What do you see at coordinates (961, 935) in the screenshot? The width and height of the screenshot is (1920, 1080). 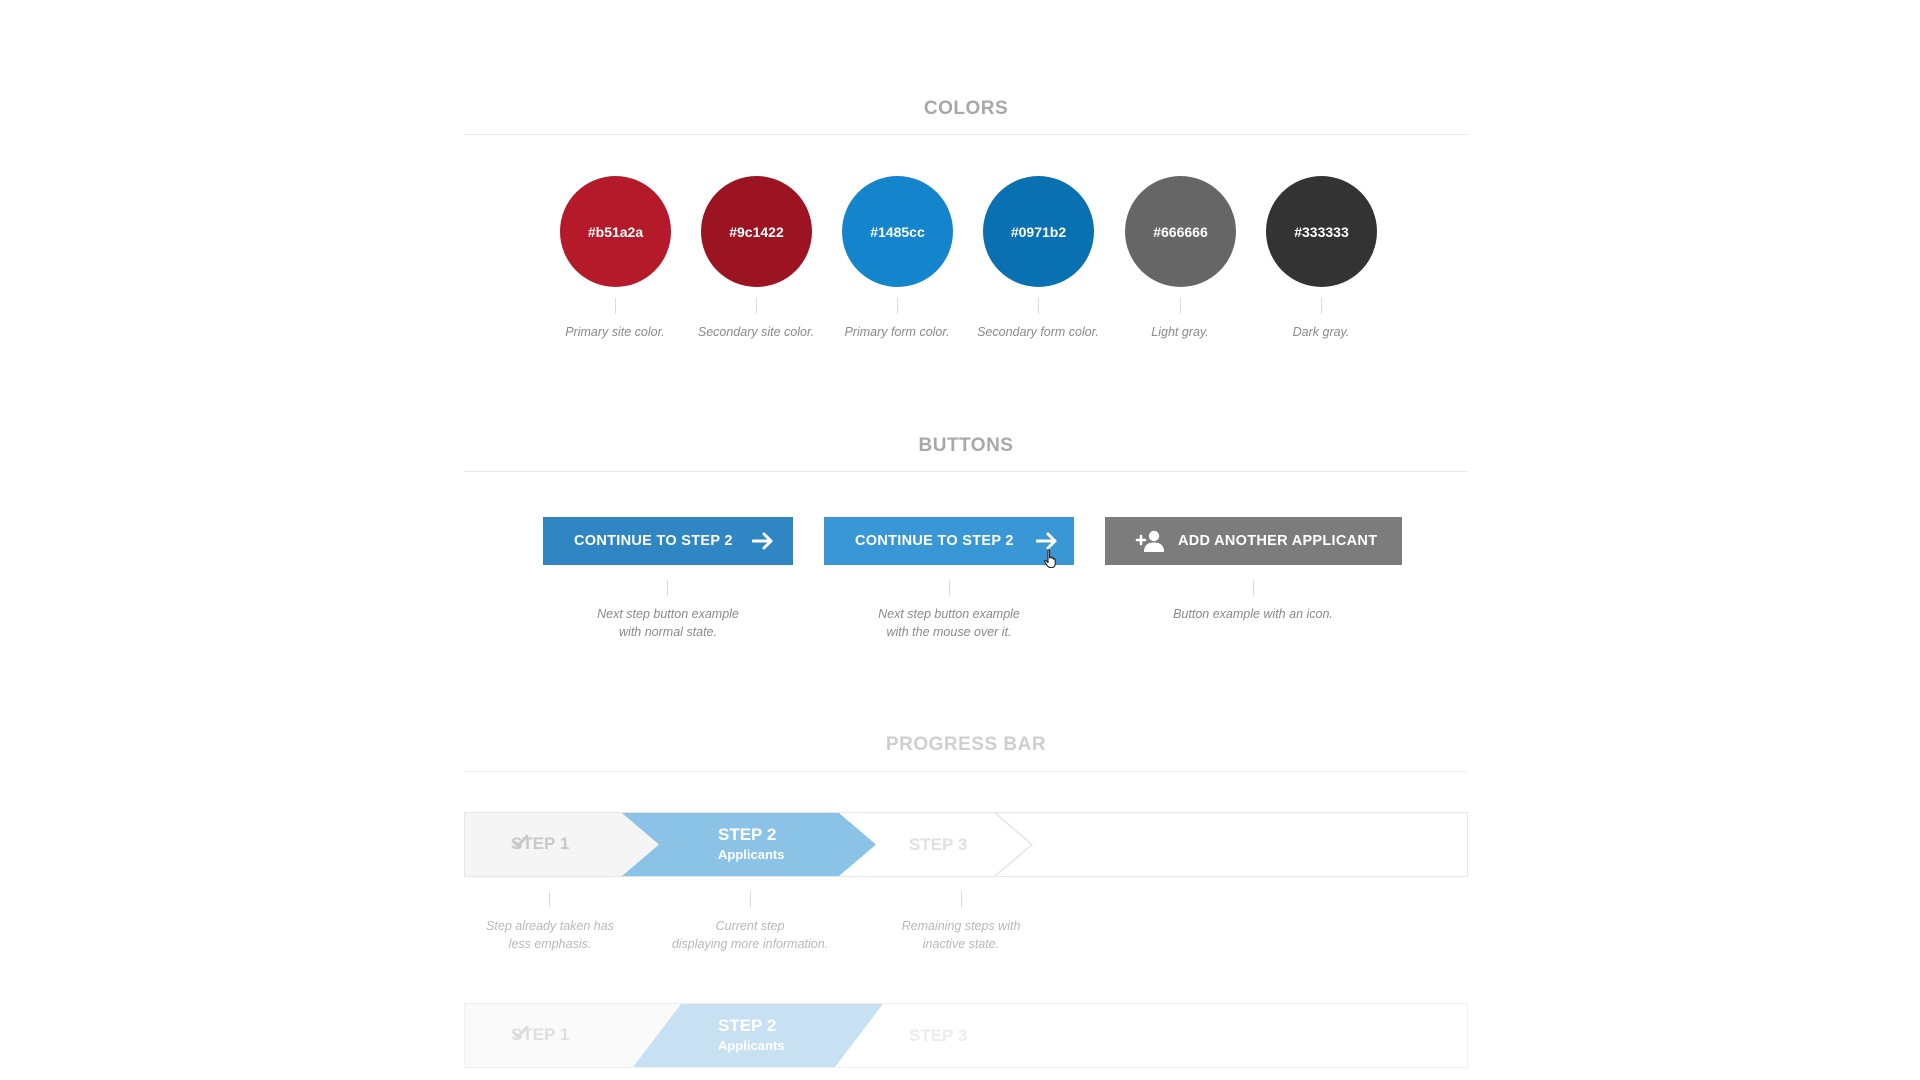 I see `step-remaining-caption: Remaining steps with inactive state.` at bounding box center [961, 935].